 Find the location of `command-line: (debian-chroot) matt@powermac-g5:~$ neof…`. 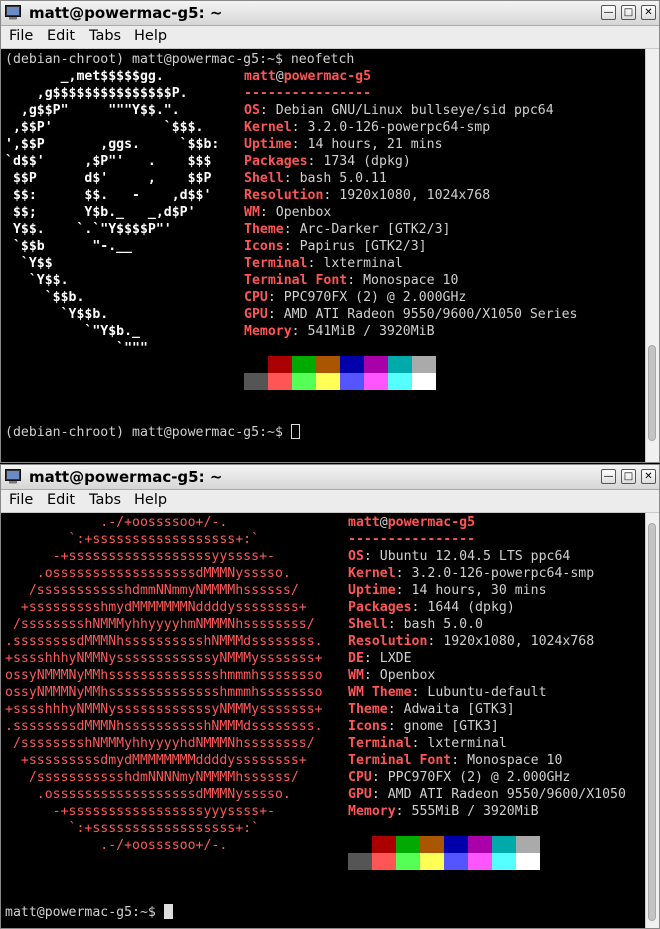

command-line: (debian-chroot) matt@powermac-g5:~$ neof… is located at coordinates (180, 59).